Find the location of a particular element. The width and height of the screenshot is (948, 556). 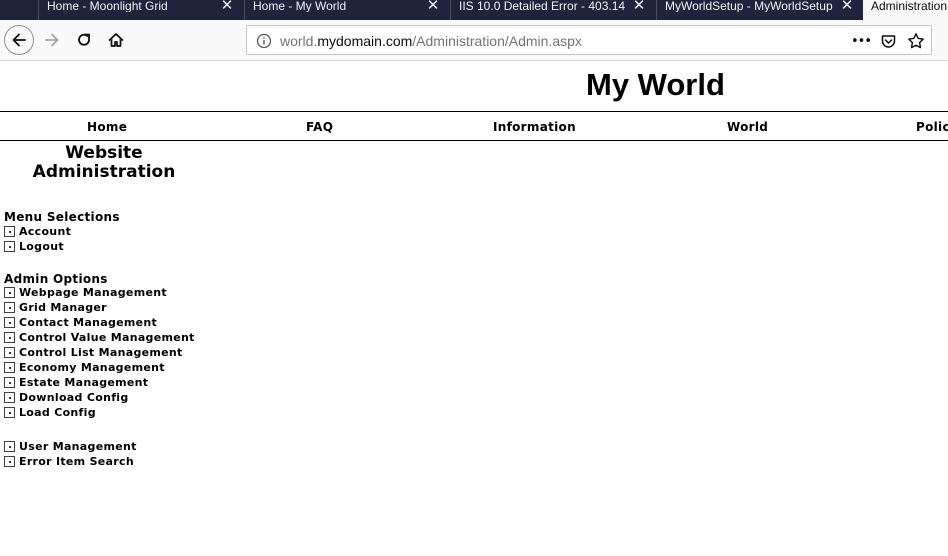

menu-item-webpage-management: Webpage Management is located at coordinates (85, 292).